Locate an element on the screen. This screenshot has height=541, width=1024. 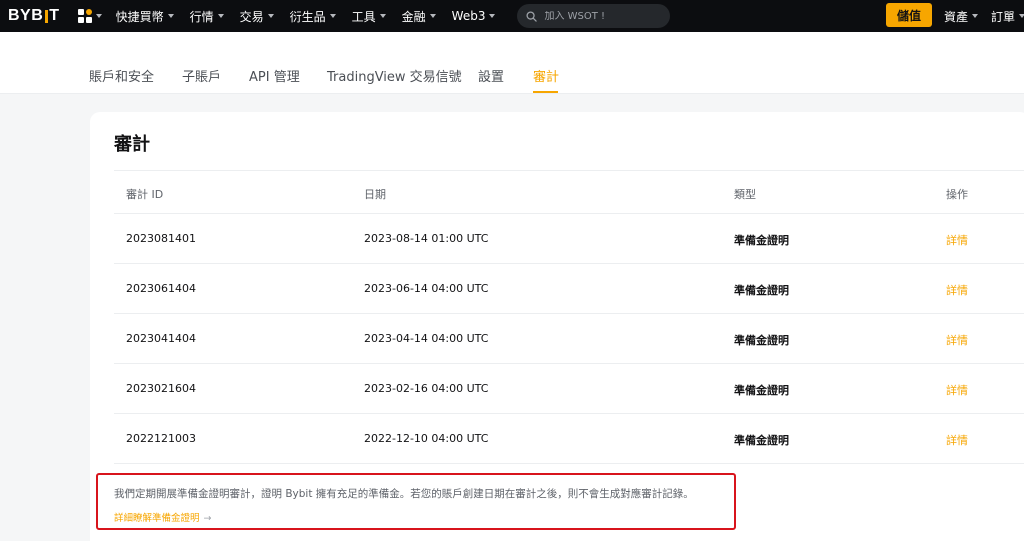
apps-menu-button is located at coordinates (89, 16).